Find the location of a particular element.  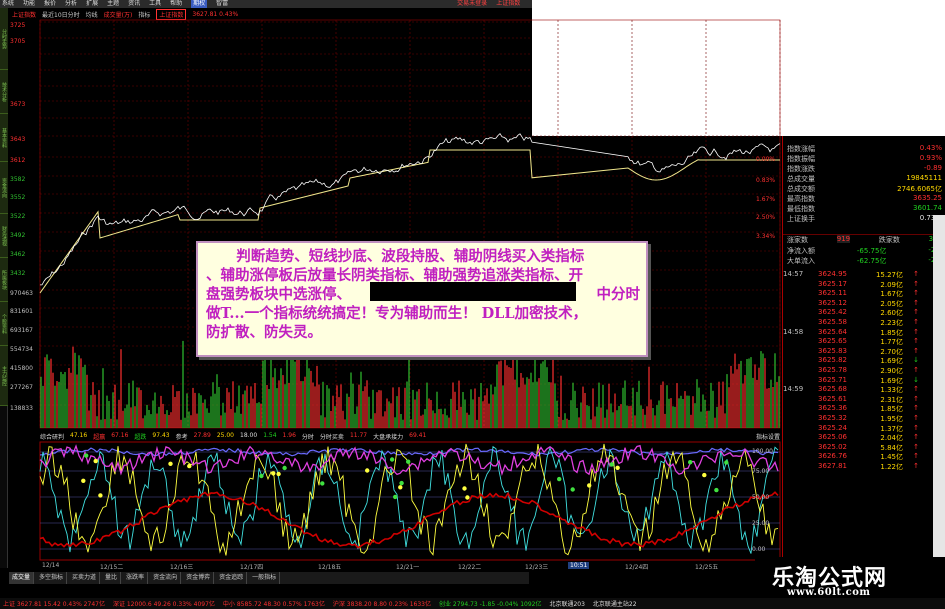

status-sme: 中小 8585.72 48.30 0.57% 1763亿 is located at coordinates (274, 603).